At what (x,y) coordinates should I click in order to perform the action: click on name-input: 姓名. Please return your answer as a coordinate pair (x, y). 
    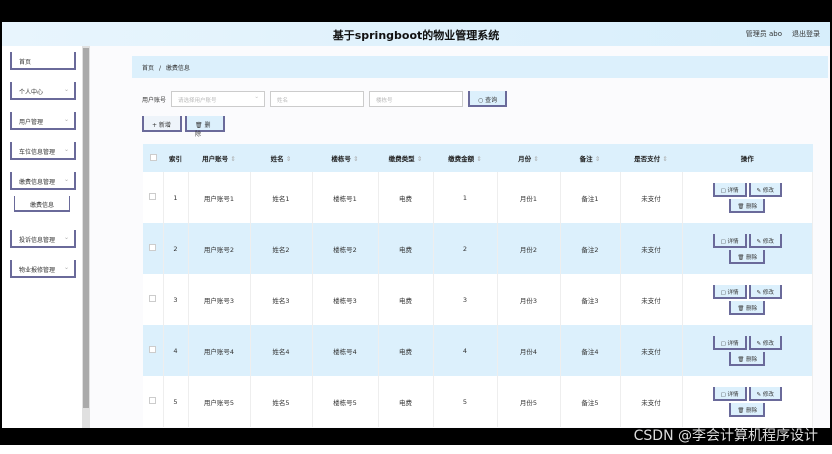
    Looking at the image, I should click on (317, 99).